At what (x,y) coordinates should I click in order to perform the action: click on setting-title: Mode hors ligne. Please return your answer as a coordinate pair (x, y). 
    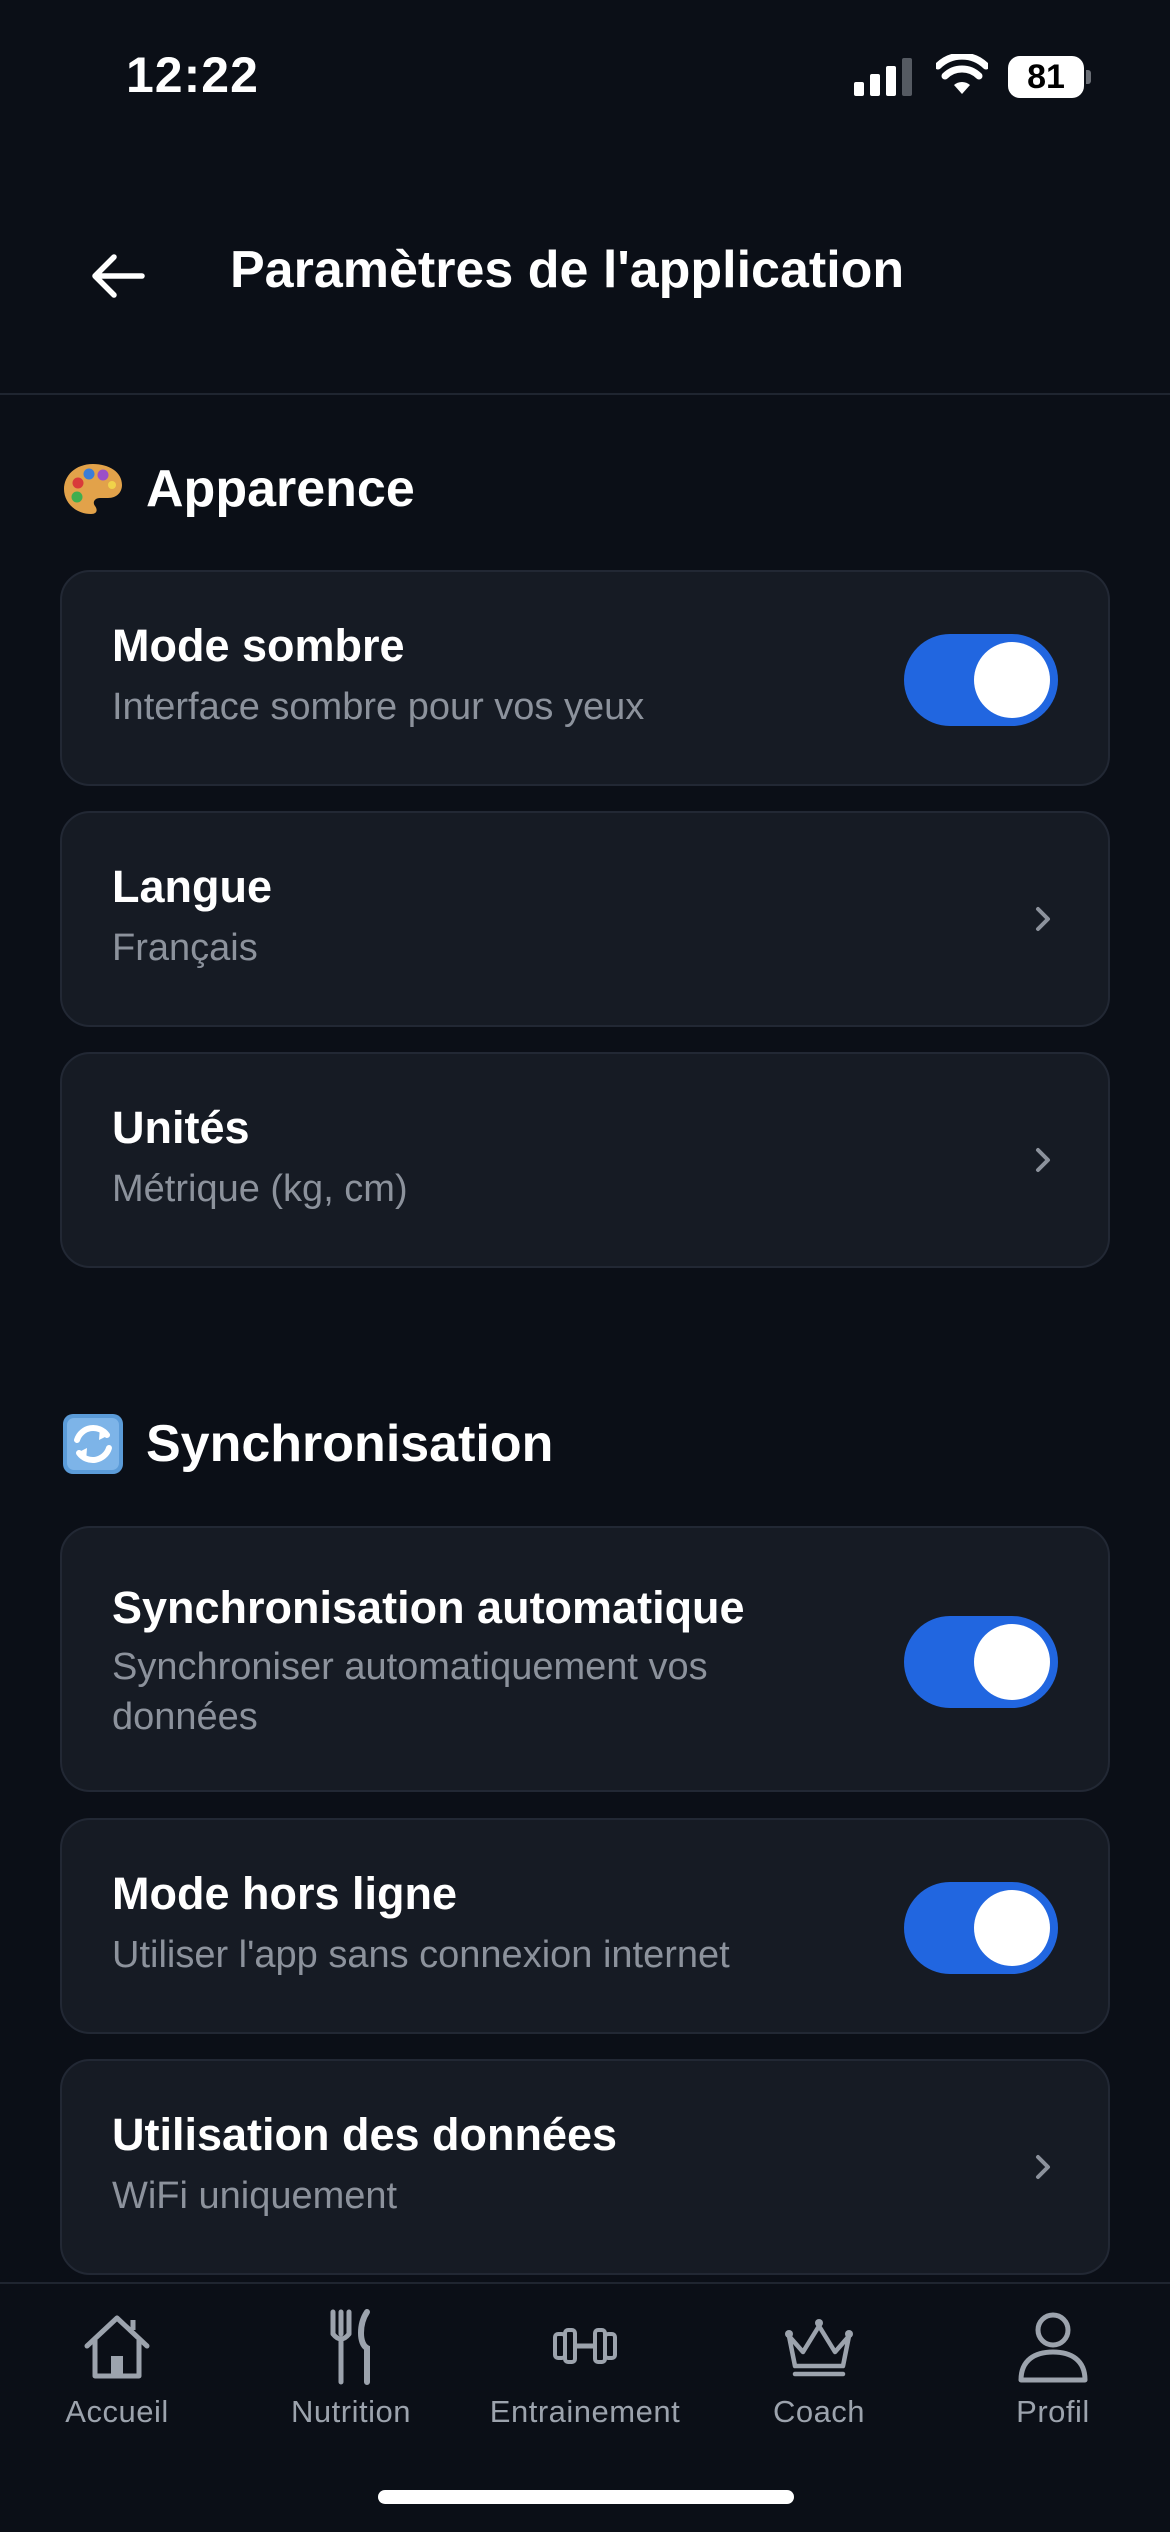
    Looking at the image, I should click on (285, 1893).